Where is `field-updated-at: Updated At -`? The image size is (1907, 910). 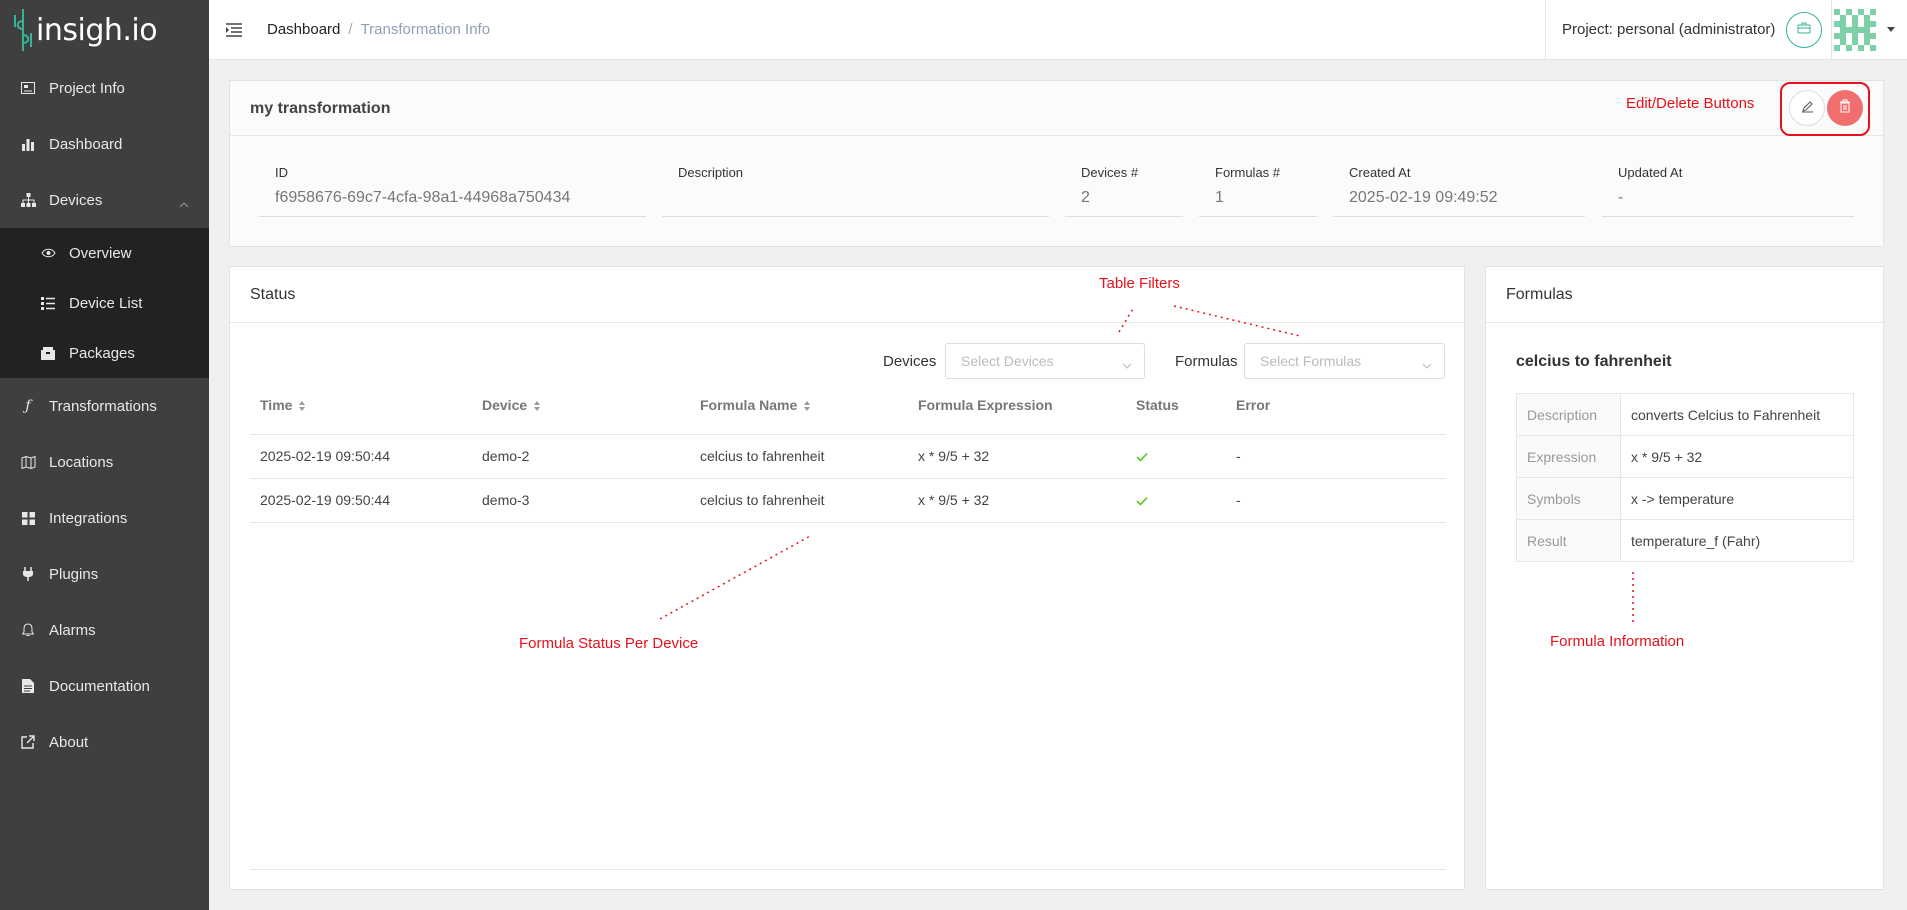 field-updated-at: Updated At - is located at coordinates (1728, 191).